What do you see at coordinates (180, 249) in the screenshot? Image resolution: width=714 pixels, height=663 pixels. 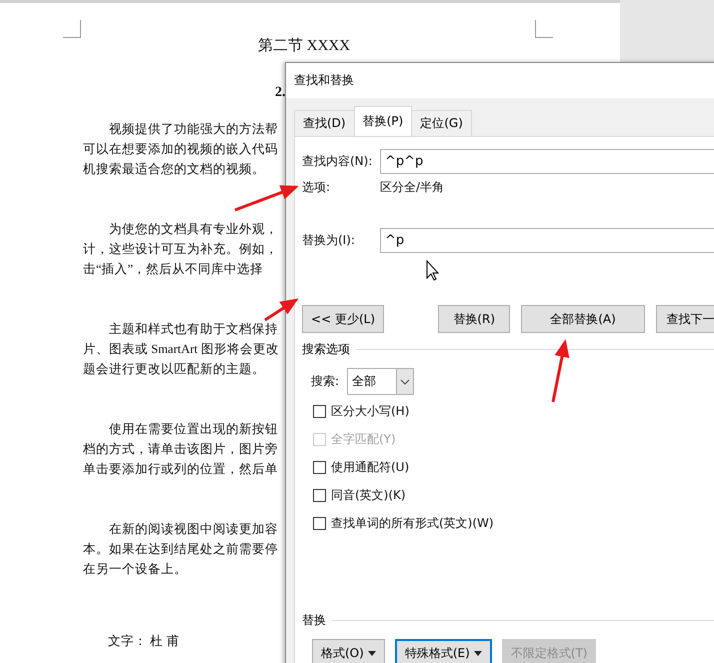 I see `paragraph: 为使您的文档具有专业外观， 计，这些设计可互为补充。例如， 击“插入”，然后从不同库中选择` at bounding box center [180, 249].